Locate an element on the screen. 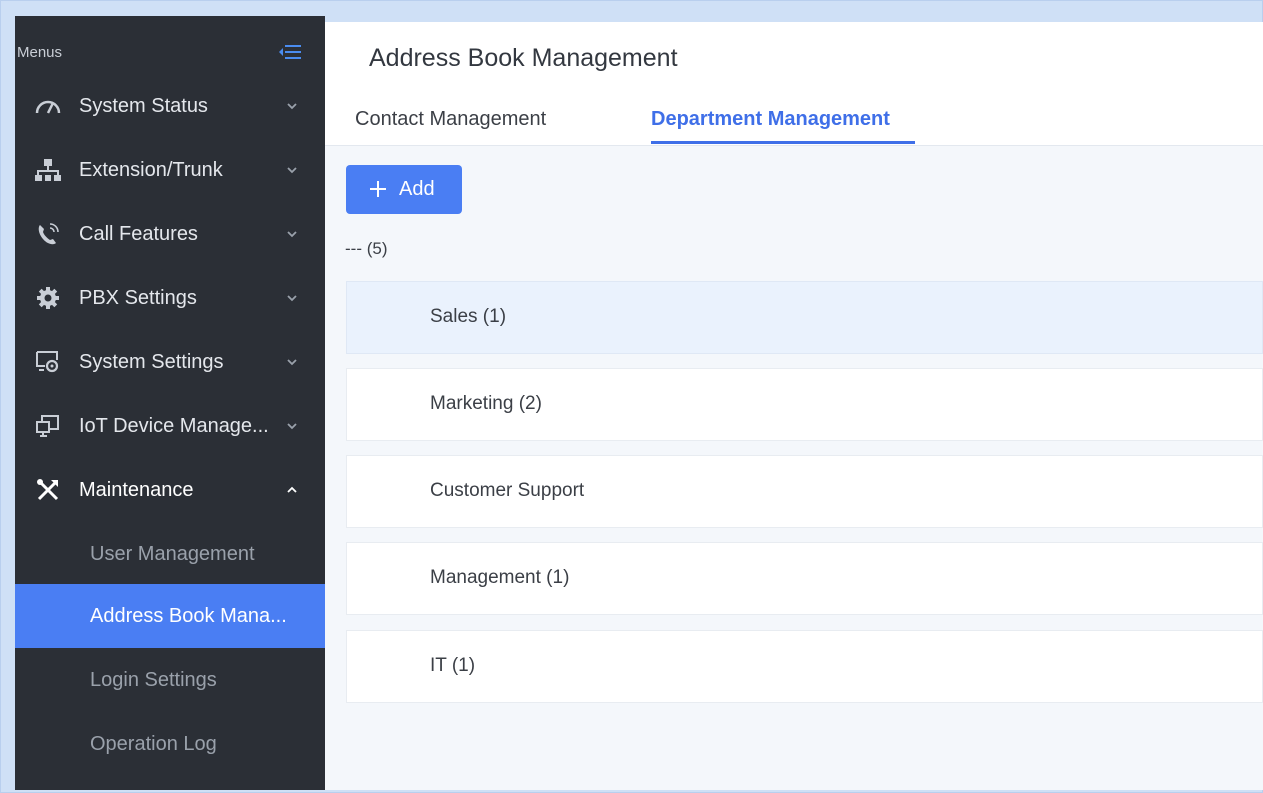 Image resolution: width=1263 pixels, height=793 pixels. tab-contact-management: Contact Management is located at coordinates (450, 119).